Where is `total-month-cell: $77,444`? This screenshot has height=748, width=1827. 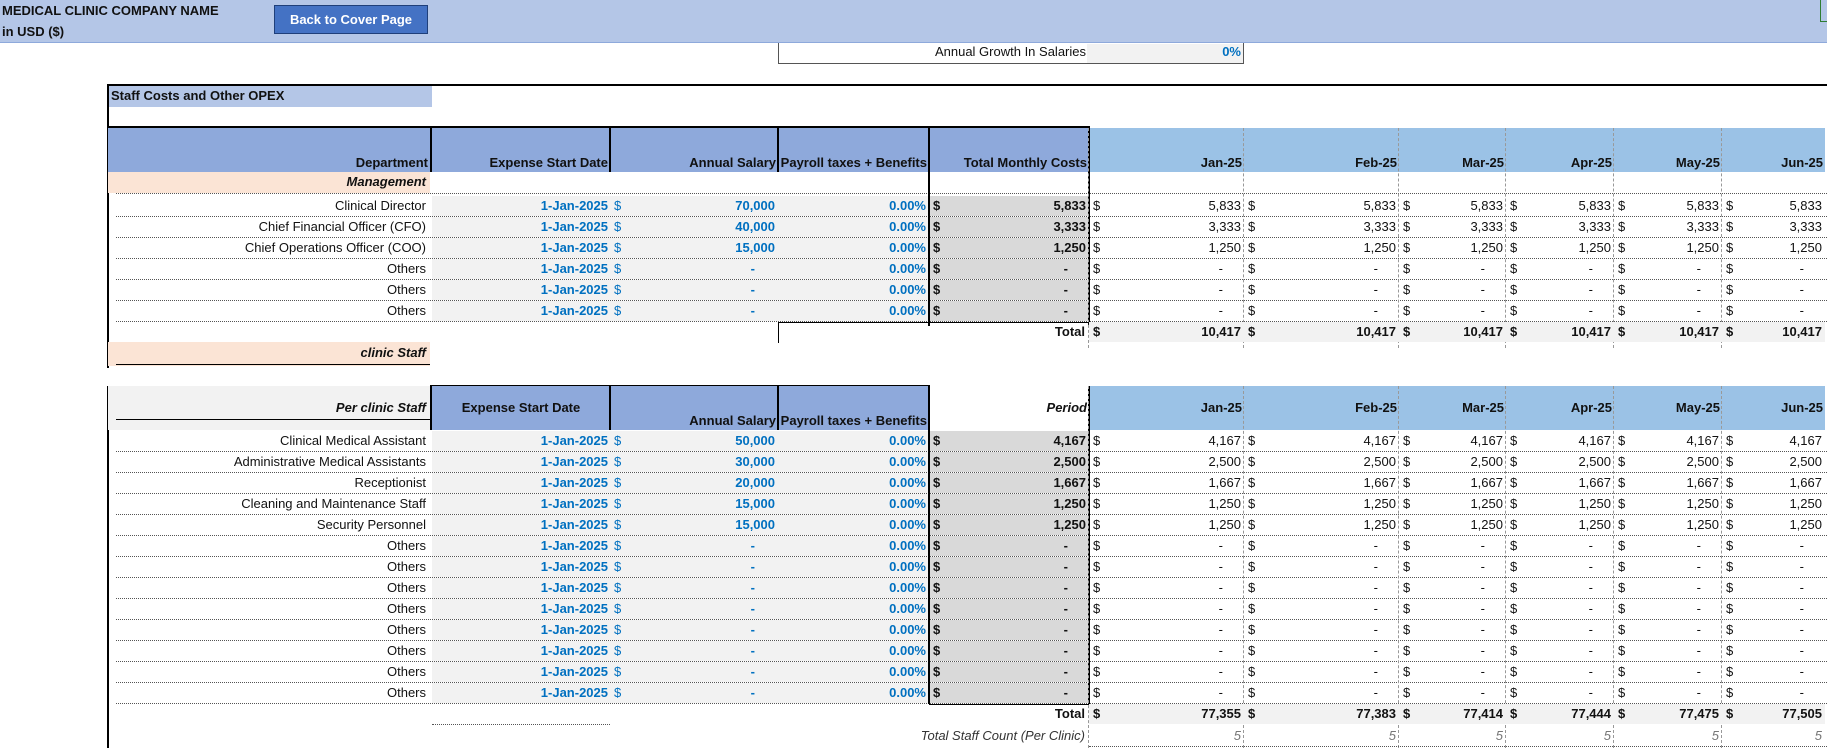 total-month-cell: $77,444 is located at coordinates (1560, 714).